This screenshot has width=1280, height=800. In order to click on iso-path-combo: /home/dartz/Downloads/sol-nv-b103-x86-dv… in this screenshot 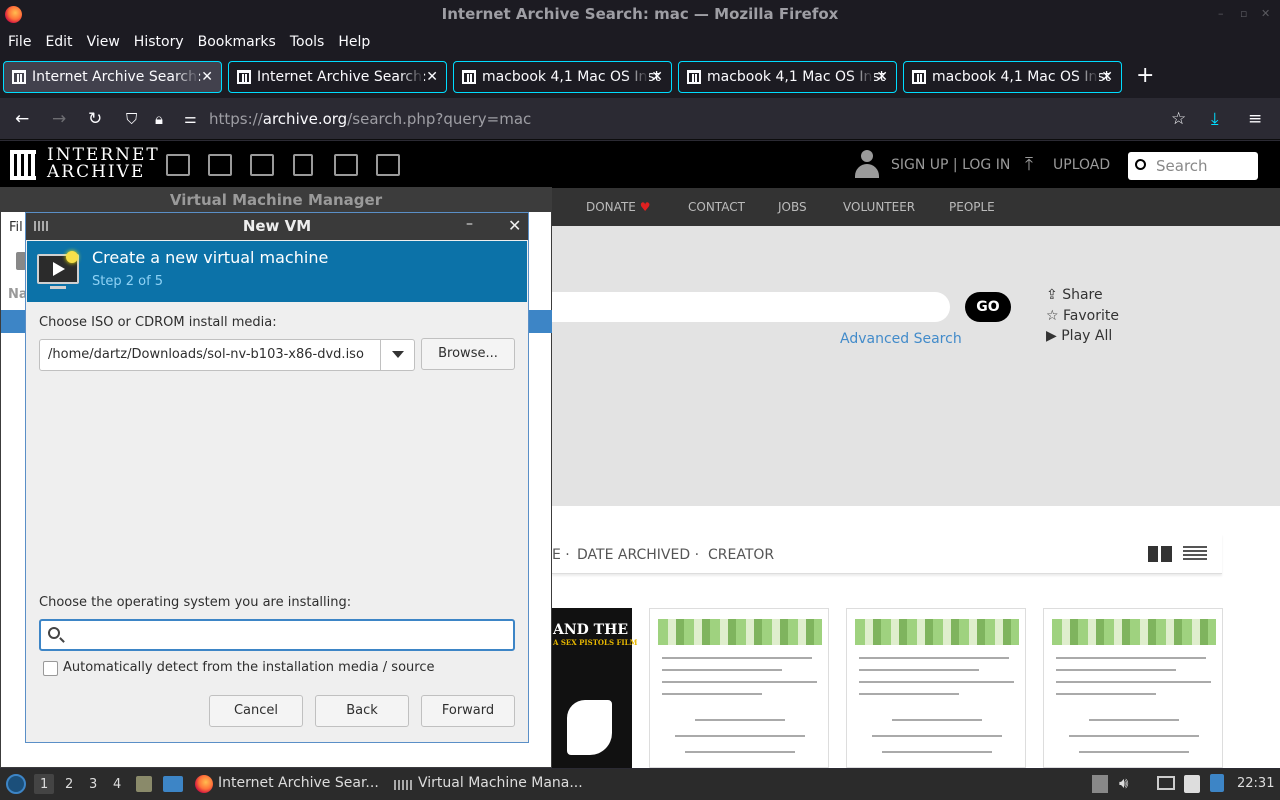, I will do `click(227, 355)`.